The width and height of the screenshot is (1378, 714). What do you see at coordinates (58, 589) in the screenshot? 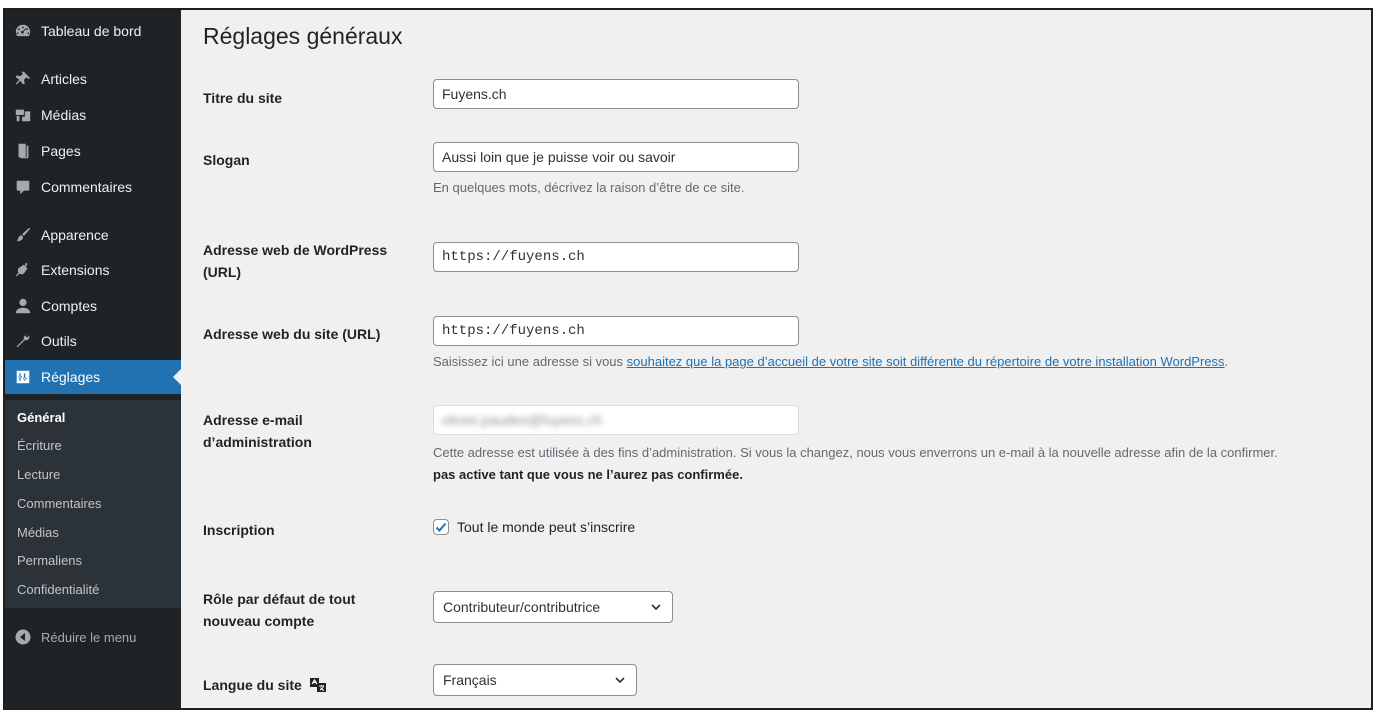
I see `submenu-item-privacy: Confidentialité` at bounding box center [58, 589].